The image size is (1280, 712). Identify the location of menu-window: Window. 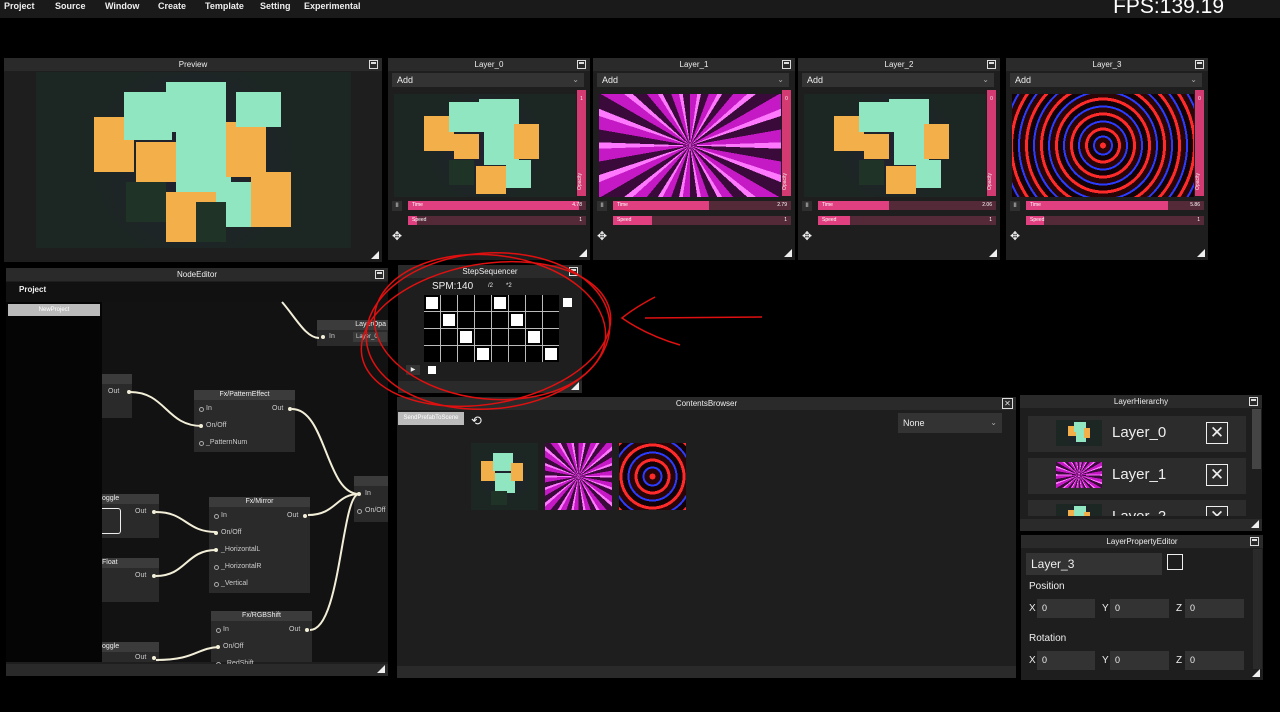
(122, 6).